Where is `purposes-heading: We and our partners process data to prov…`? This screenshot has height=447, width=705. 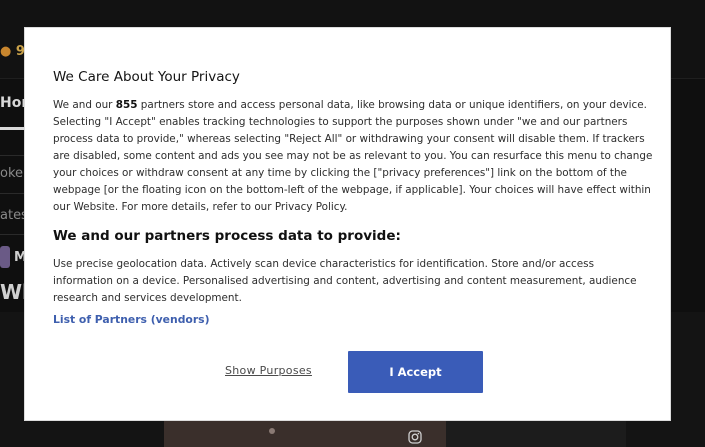
purposes-heading: We and our partners process data to prov… is located at coordinates (227, 236).